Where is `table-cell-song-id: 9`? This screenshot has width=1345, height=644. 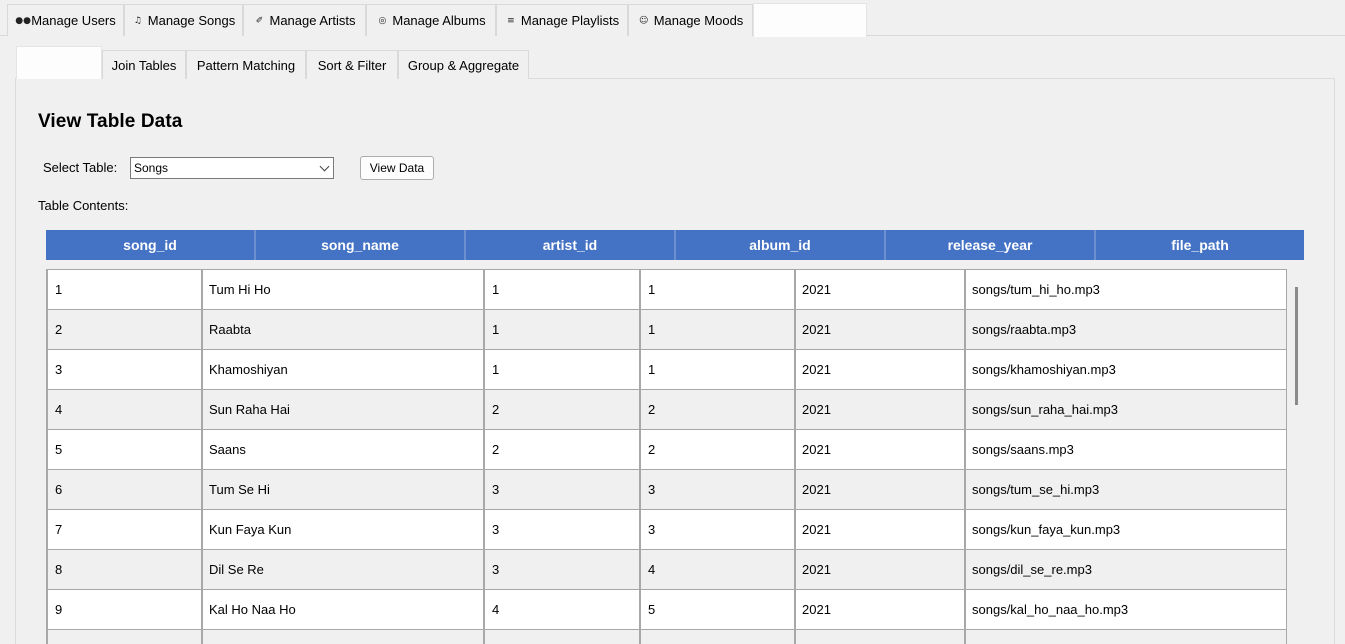 table-cell-song-id: 9 is located at coordinates (123, 609).